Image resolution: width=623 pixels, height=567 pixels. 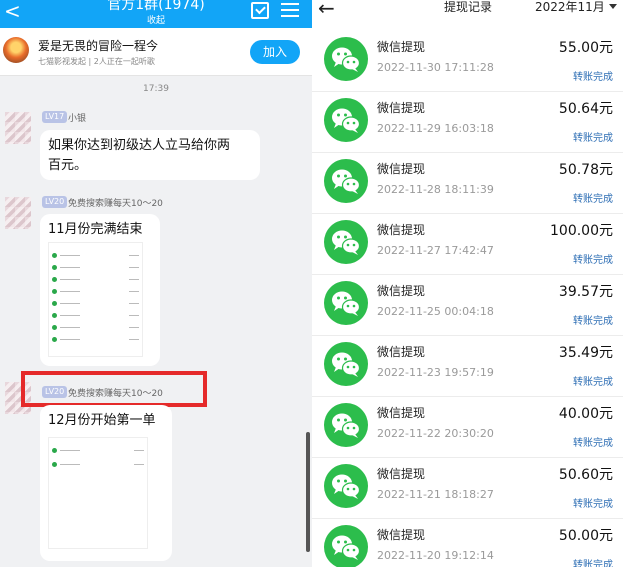 I want to click on record-amount: 39.57元, so click(x=585, y=292).